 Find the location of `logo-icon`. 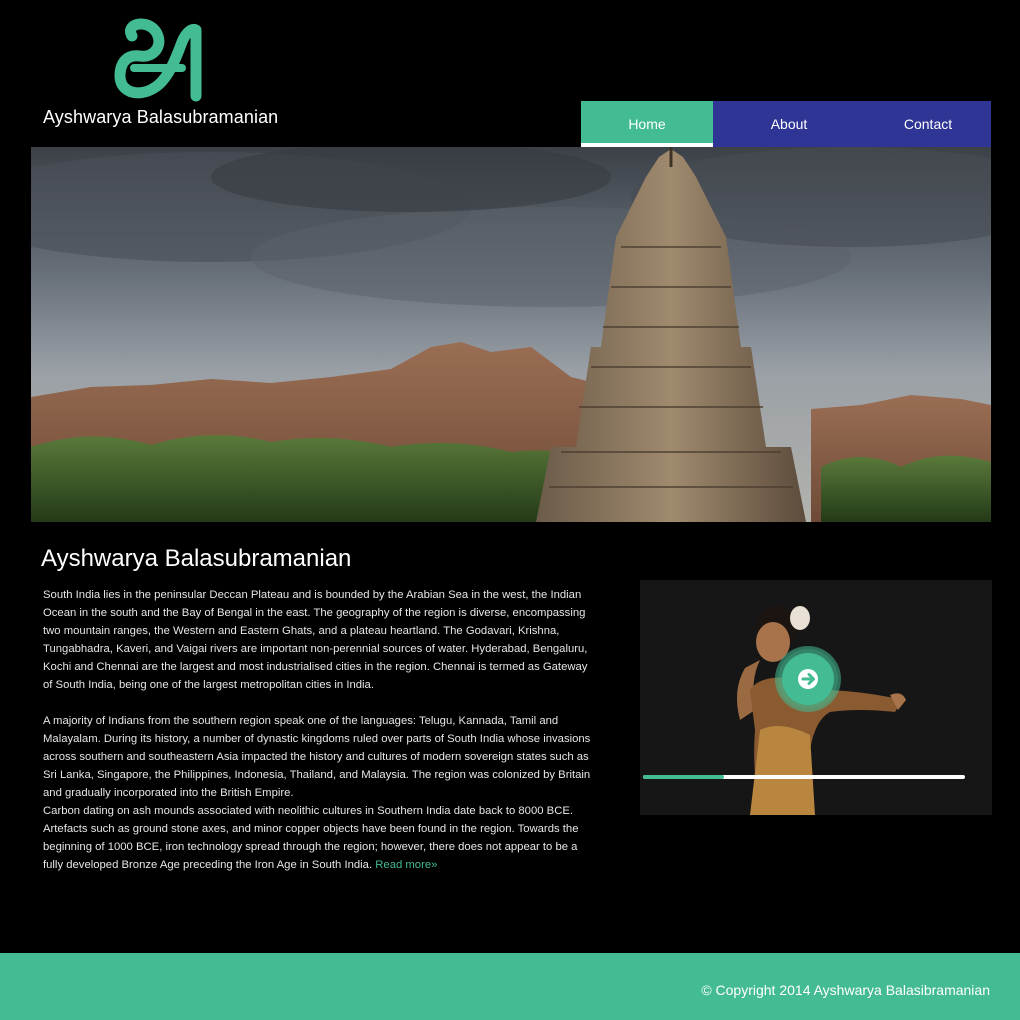

logo-icon is located at coordinates (154, 58).